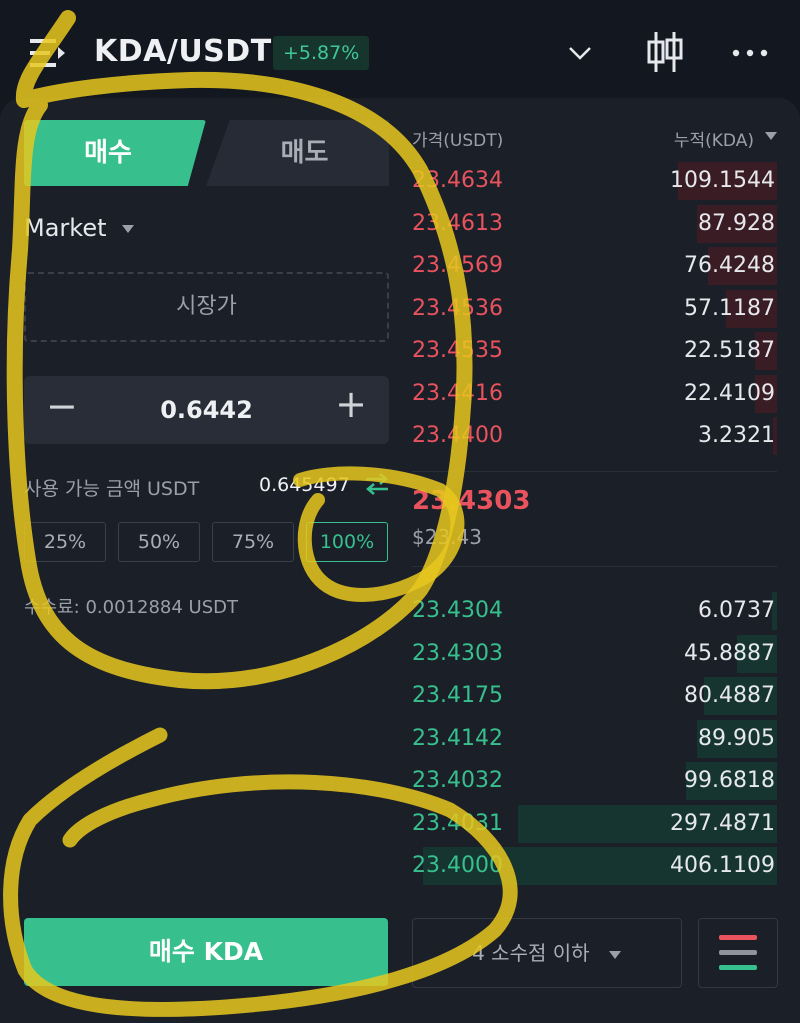 The width and height of the screenshot is (800, 1023). I want to click on bid-row: 23.4303 45.8887, so click(594, 654).